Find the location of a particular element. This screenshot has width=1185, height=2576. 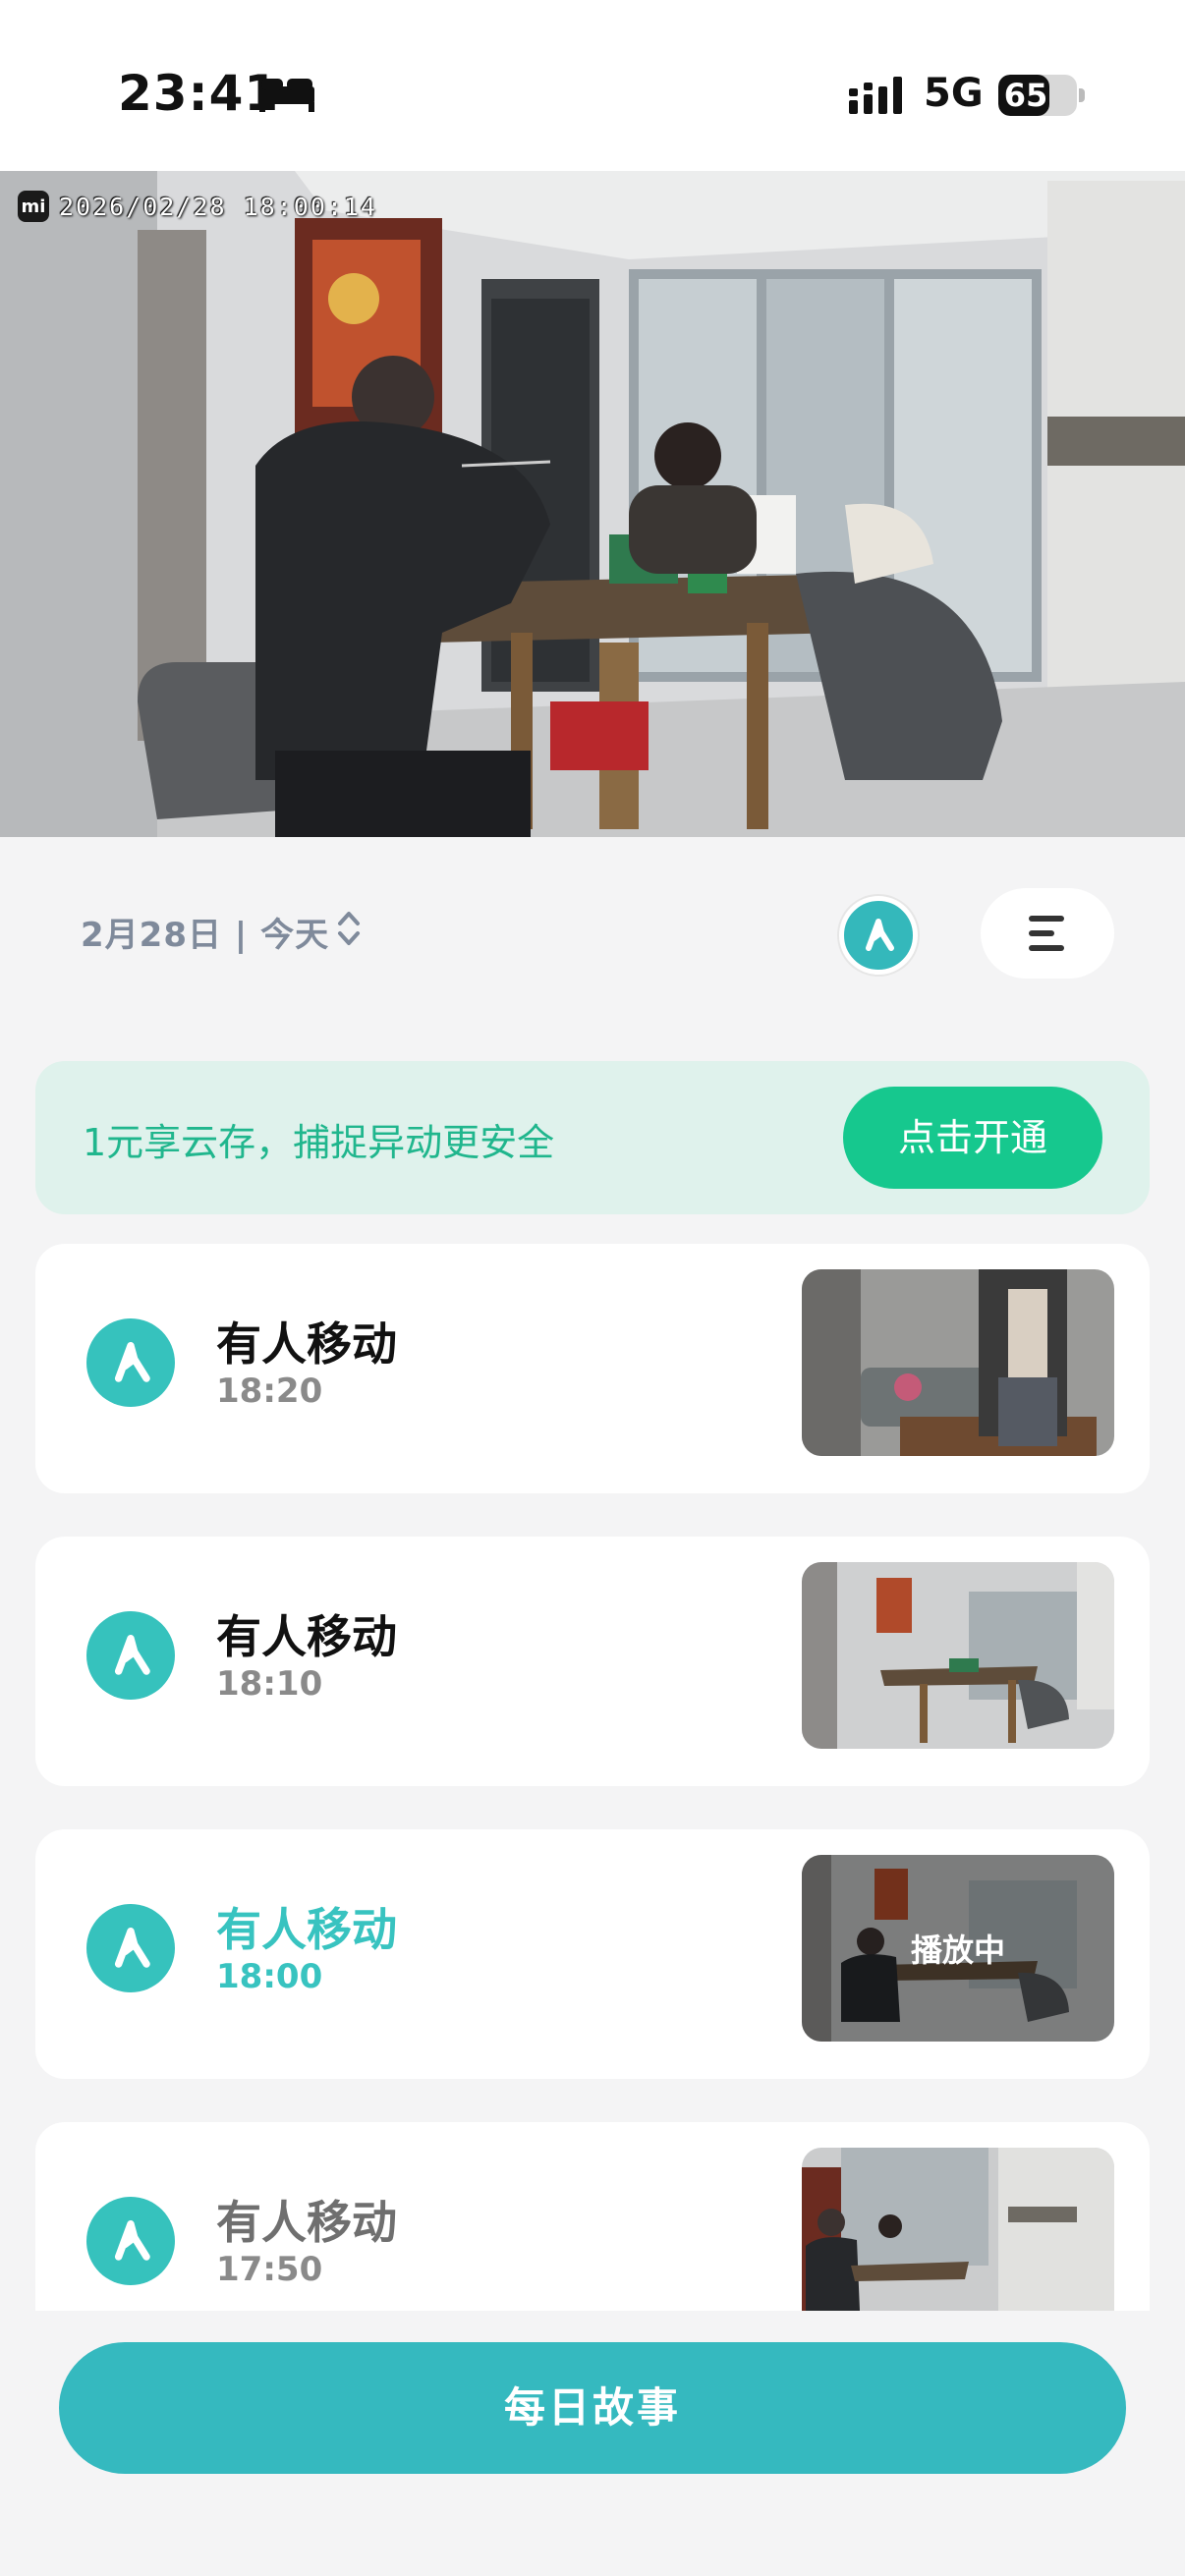

event-time: 17:50 is located at coordinates (269, 2269).